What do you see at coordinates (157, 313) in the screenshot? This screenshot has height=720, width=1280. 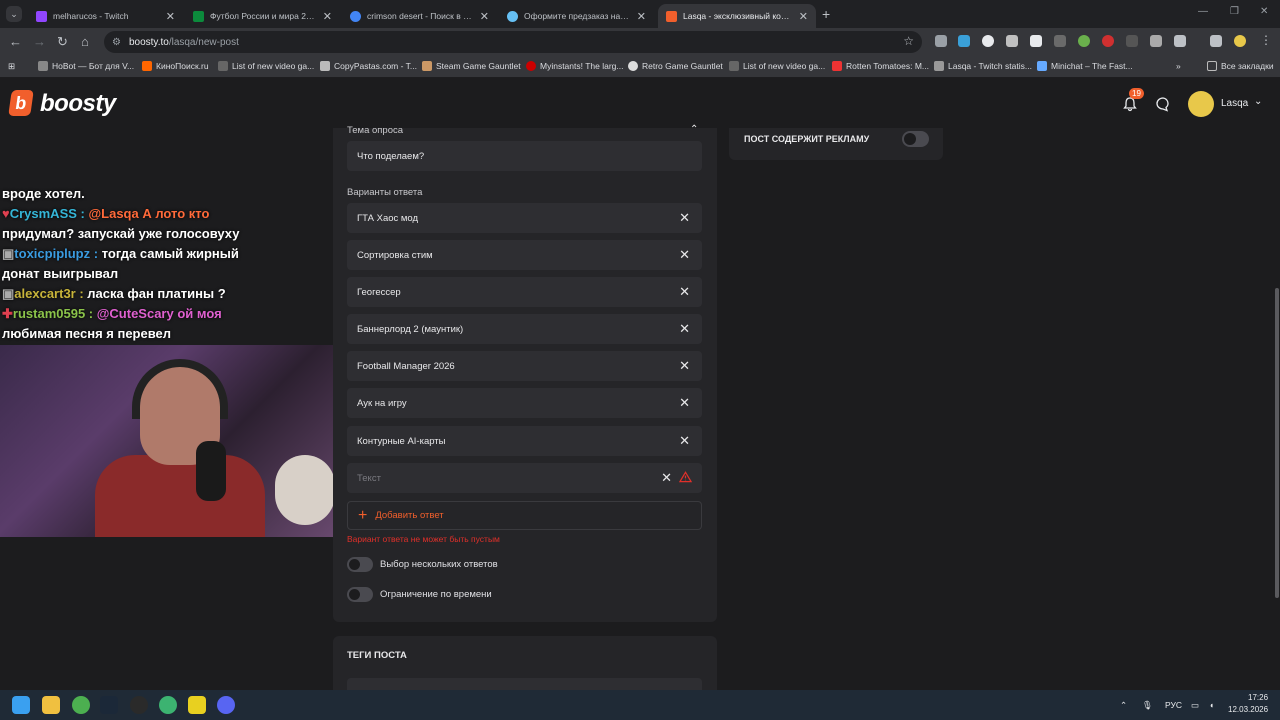 I see `chat-text: @CuteScary ой моя` at bounding box center [157, 313].